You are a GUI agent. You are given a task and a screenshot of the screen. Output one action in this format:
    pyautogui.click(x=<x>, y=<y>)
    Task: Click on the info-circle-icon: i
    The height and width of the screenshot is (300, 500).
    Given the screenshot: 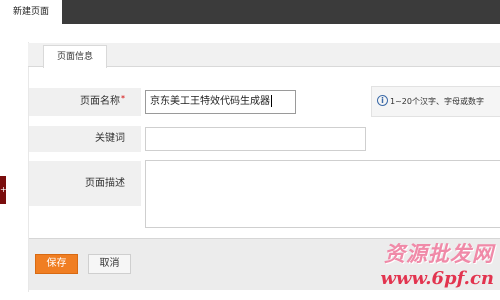 What is the action you would take?
    pyautogui.click(x=382, y=100)
    